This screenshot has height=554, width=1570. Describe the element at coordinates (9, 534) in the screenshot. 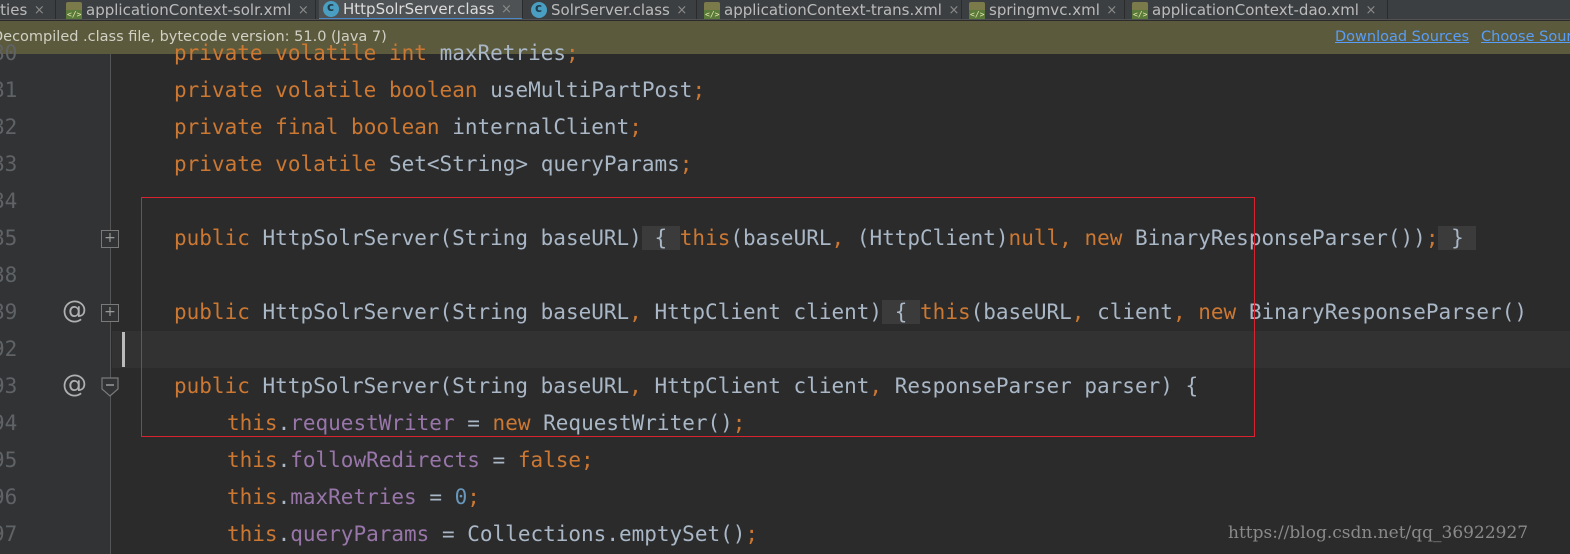

I see `line-number: 97` at that location.